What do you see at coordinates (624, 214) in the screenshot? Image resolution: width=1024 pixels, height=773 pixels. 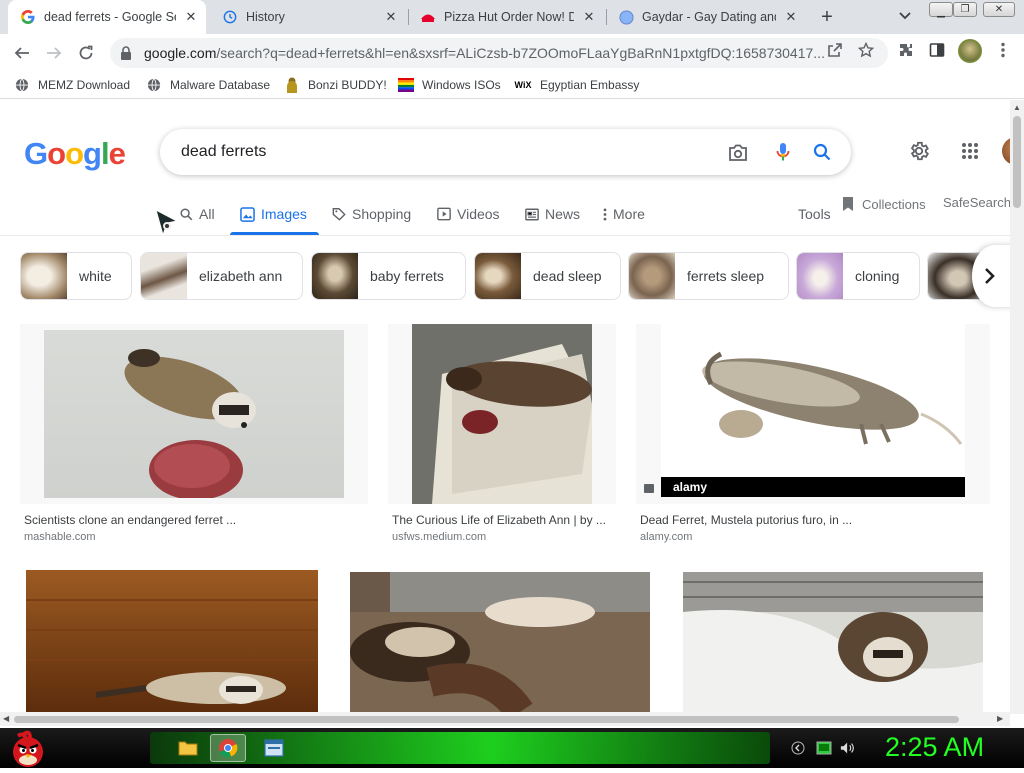 I see `tab-more: More` at bounding box center [624, 214].